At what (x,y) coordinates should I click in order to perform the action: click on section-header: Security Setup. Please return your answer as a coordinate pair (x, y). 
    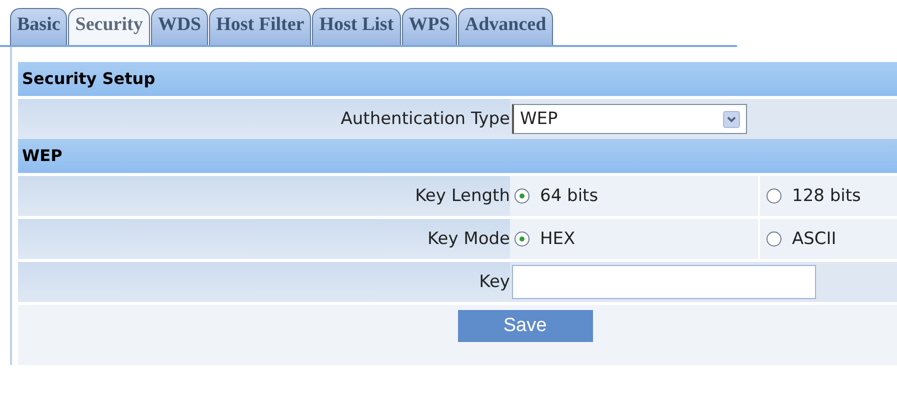
    Looking at the image, I should click on (457, 79).